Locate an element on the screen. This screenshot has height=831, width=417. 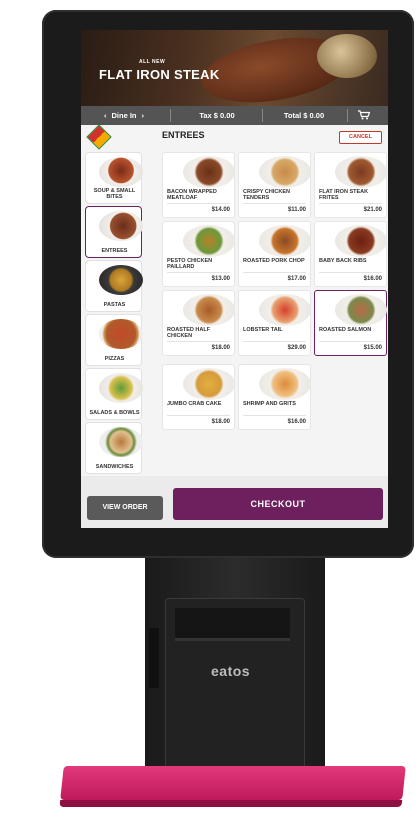
order-type-selector: ‹ Dine In › is located at coordinates (124, 115).